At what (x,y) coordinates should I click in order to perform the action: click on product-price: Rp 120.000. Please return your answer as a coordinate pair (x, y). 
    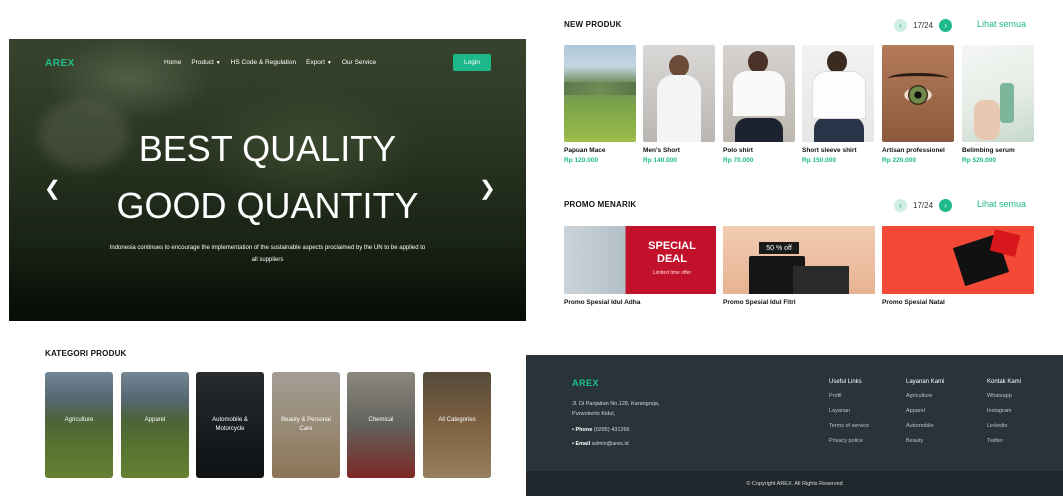
    Looking at the image, I should click on (581, 160).